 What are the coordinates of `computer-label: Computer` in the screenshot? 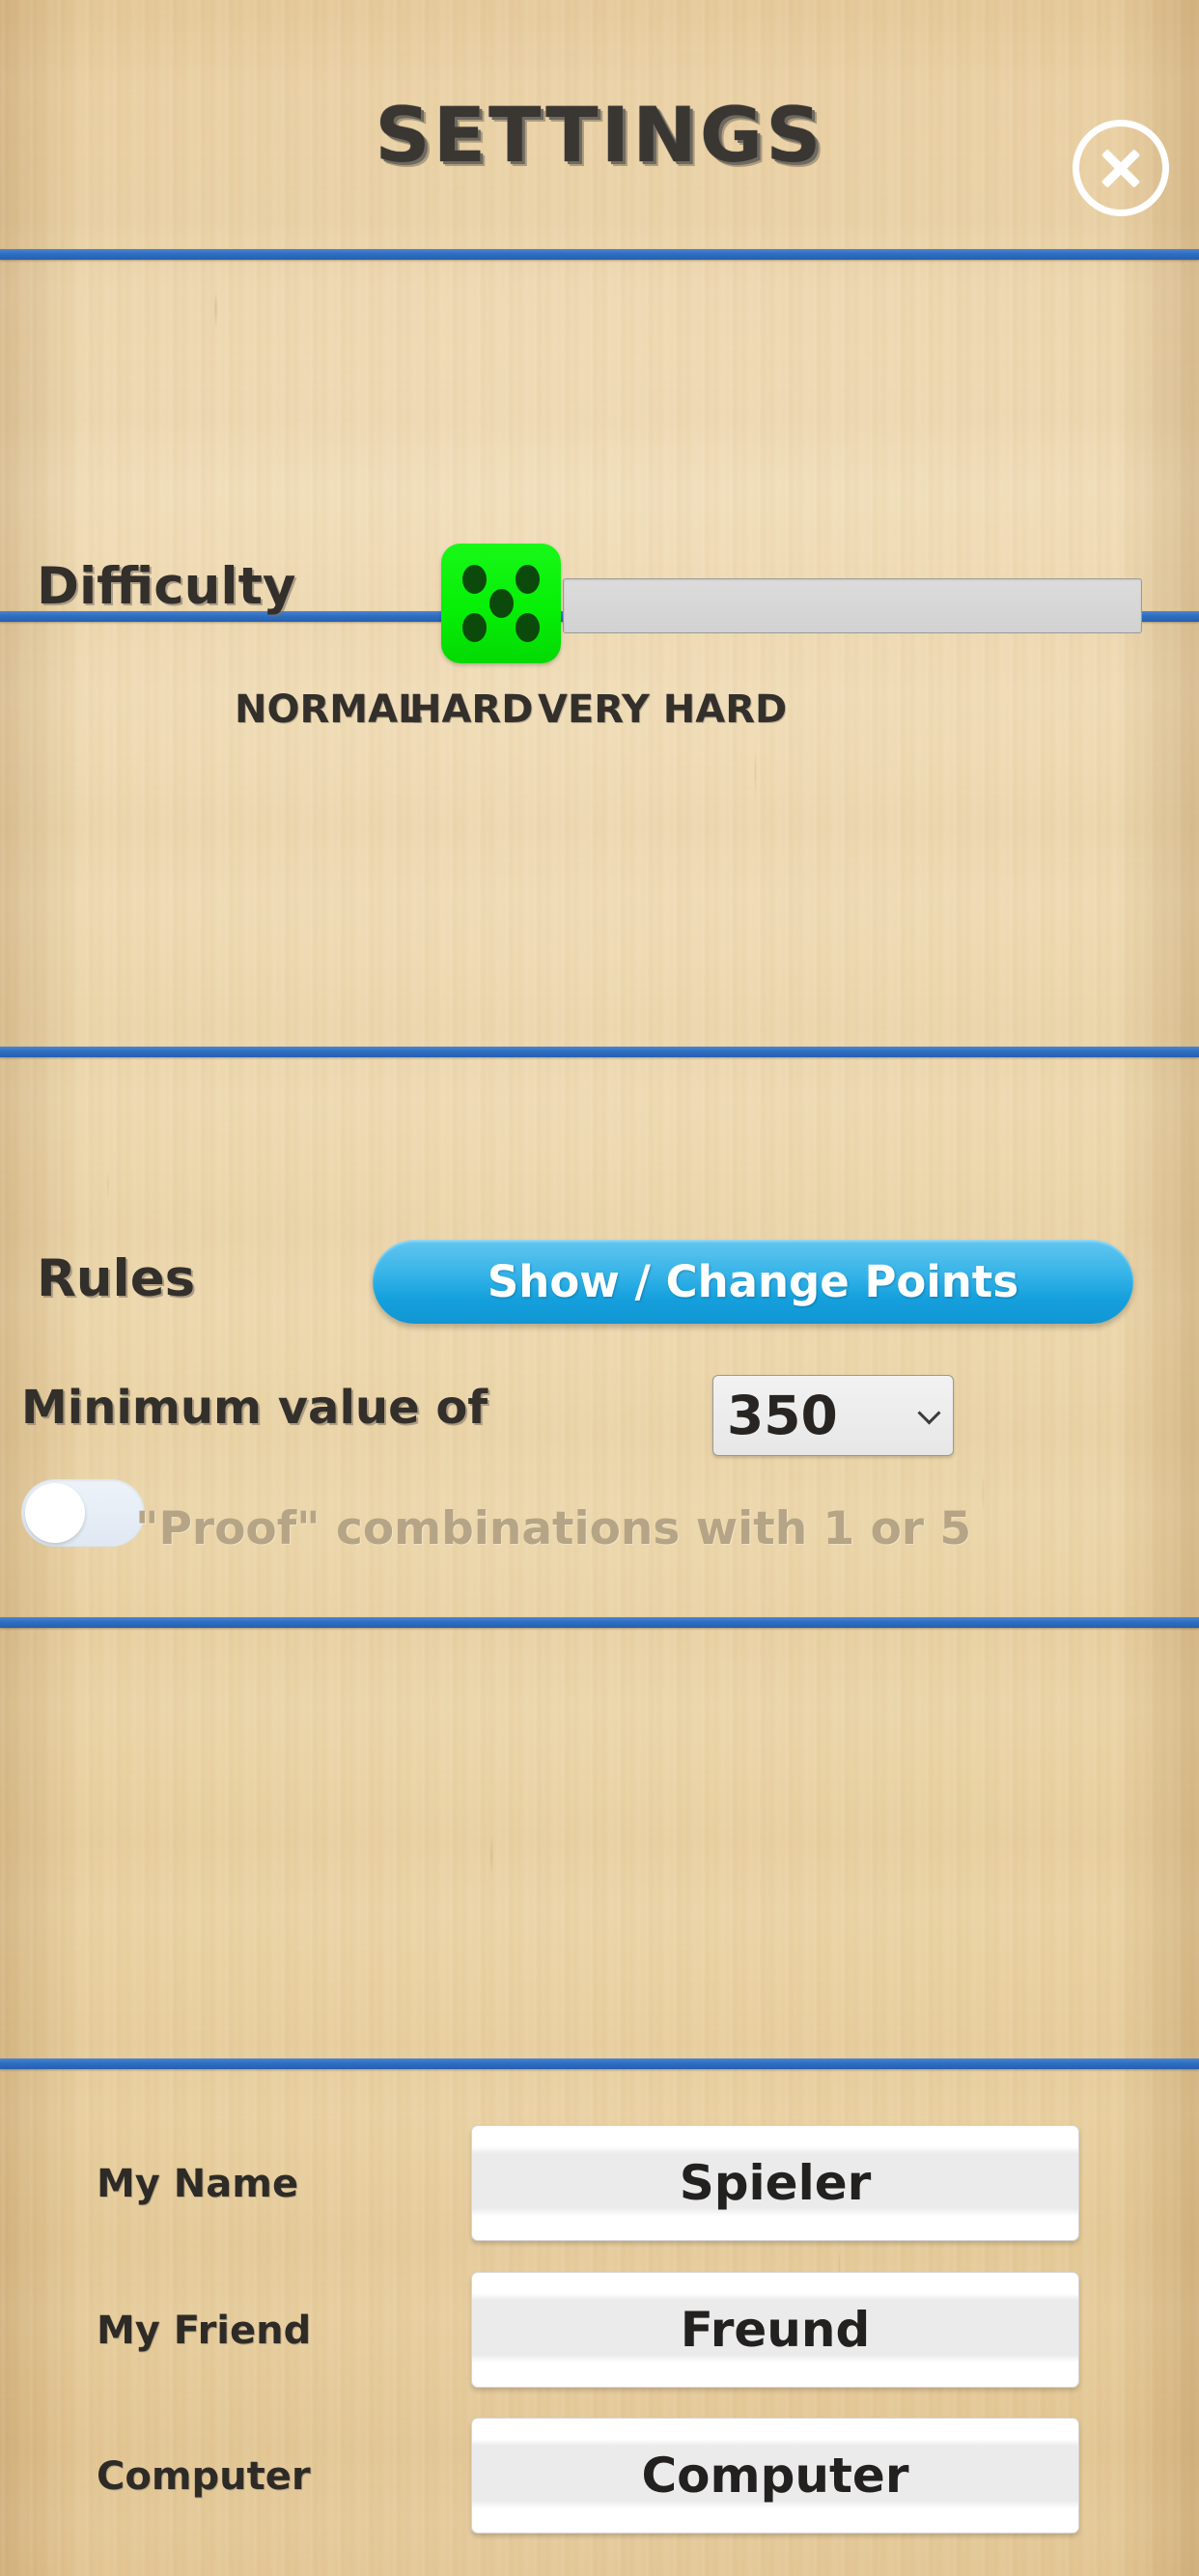 It's located at (204, 2477).